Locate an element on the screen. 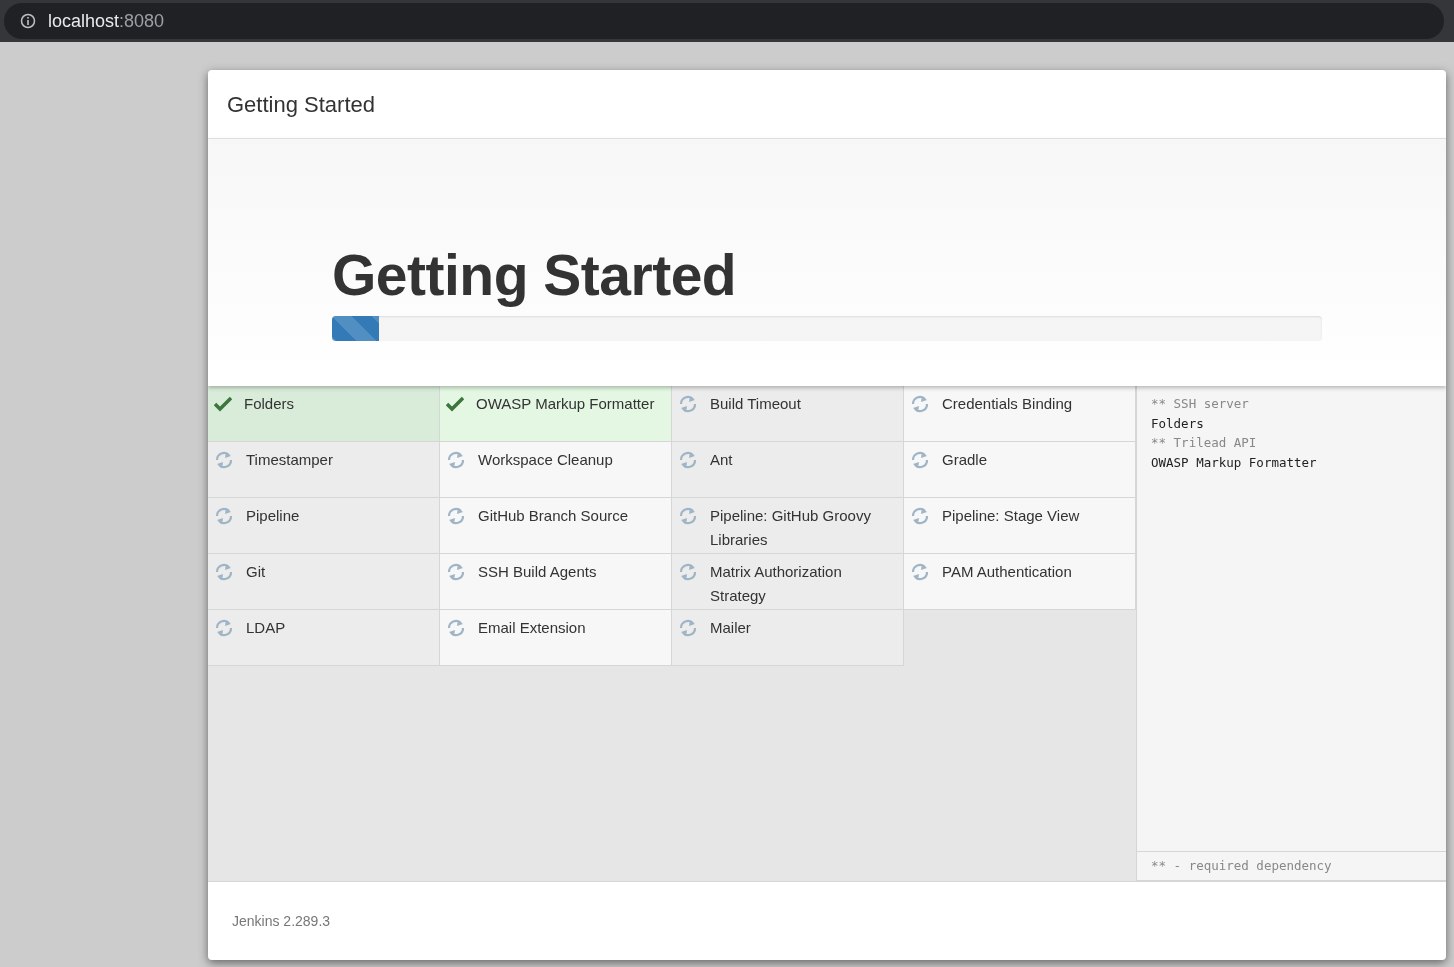 The height and width of the screenshot is (967, 1454). plugin-name: Workspace Cleanup is located at coordinates (545, 460).